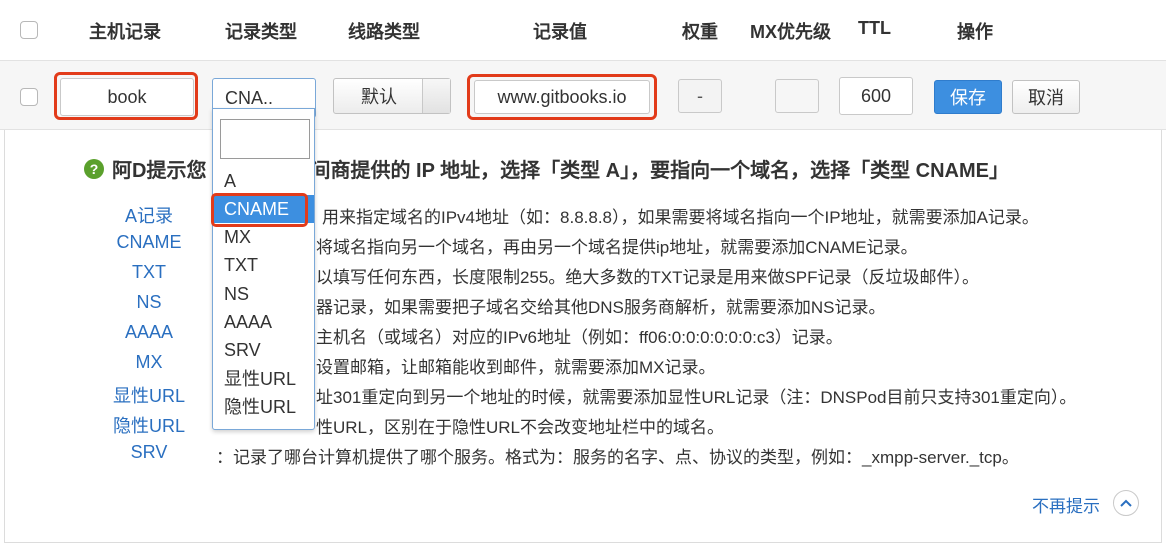 The width and height of the screenshot is (1166, 549). What do you see at coordinates (562, 97) in the screenshot?
I see `record-value-highlight` at bounding box center [562, 97].